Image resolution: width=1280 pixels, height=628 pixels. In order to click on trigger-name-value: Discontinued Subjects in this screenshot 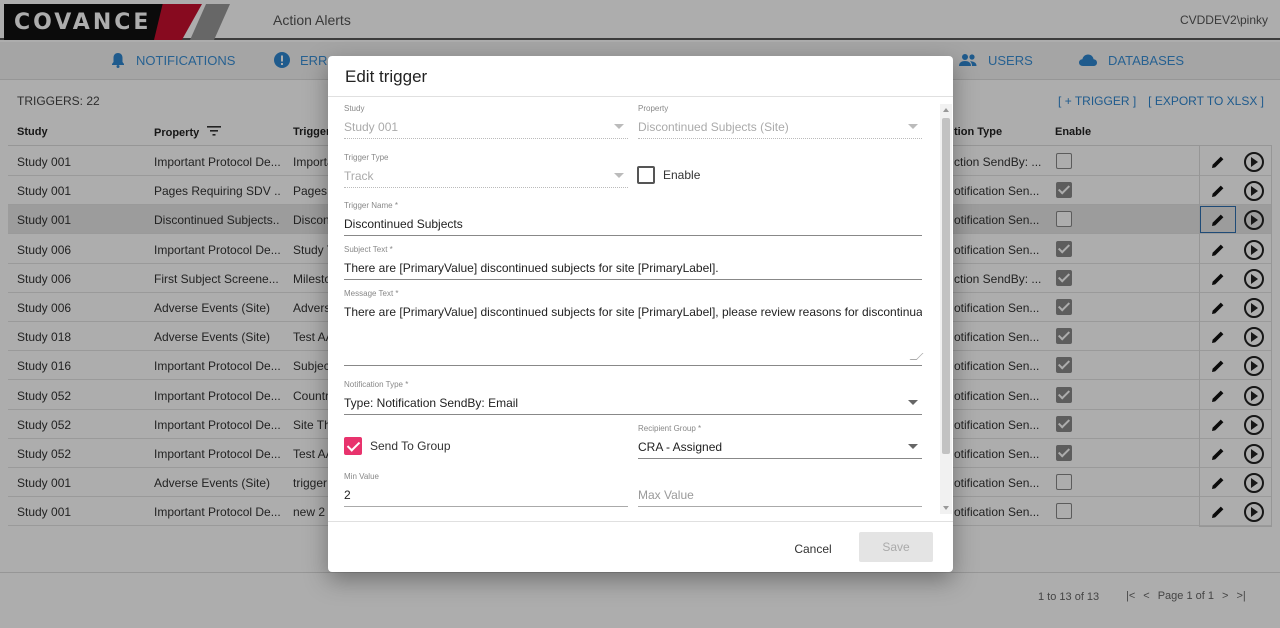, I will do `click(403, 224)`.